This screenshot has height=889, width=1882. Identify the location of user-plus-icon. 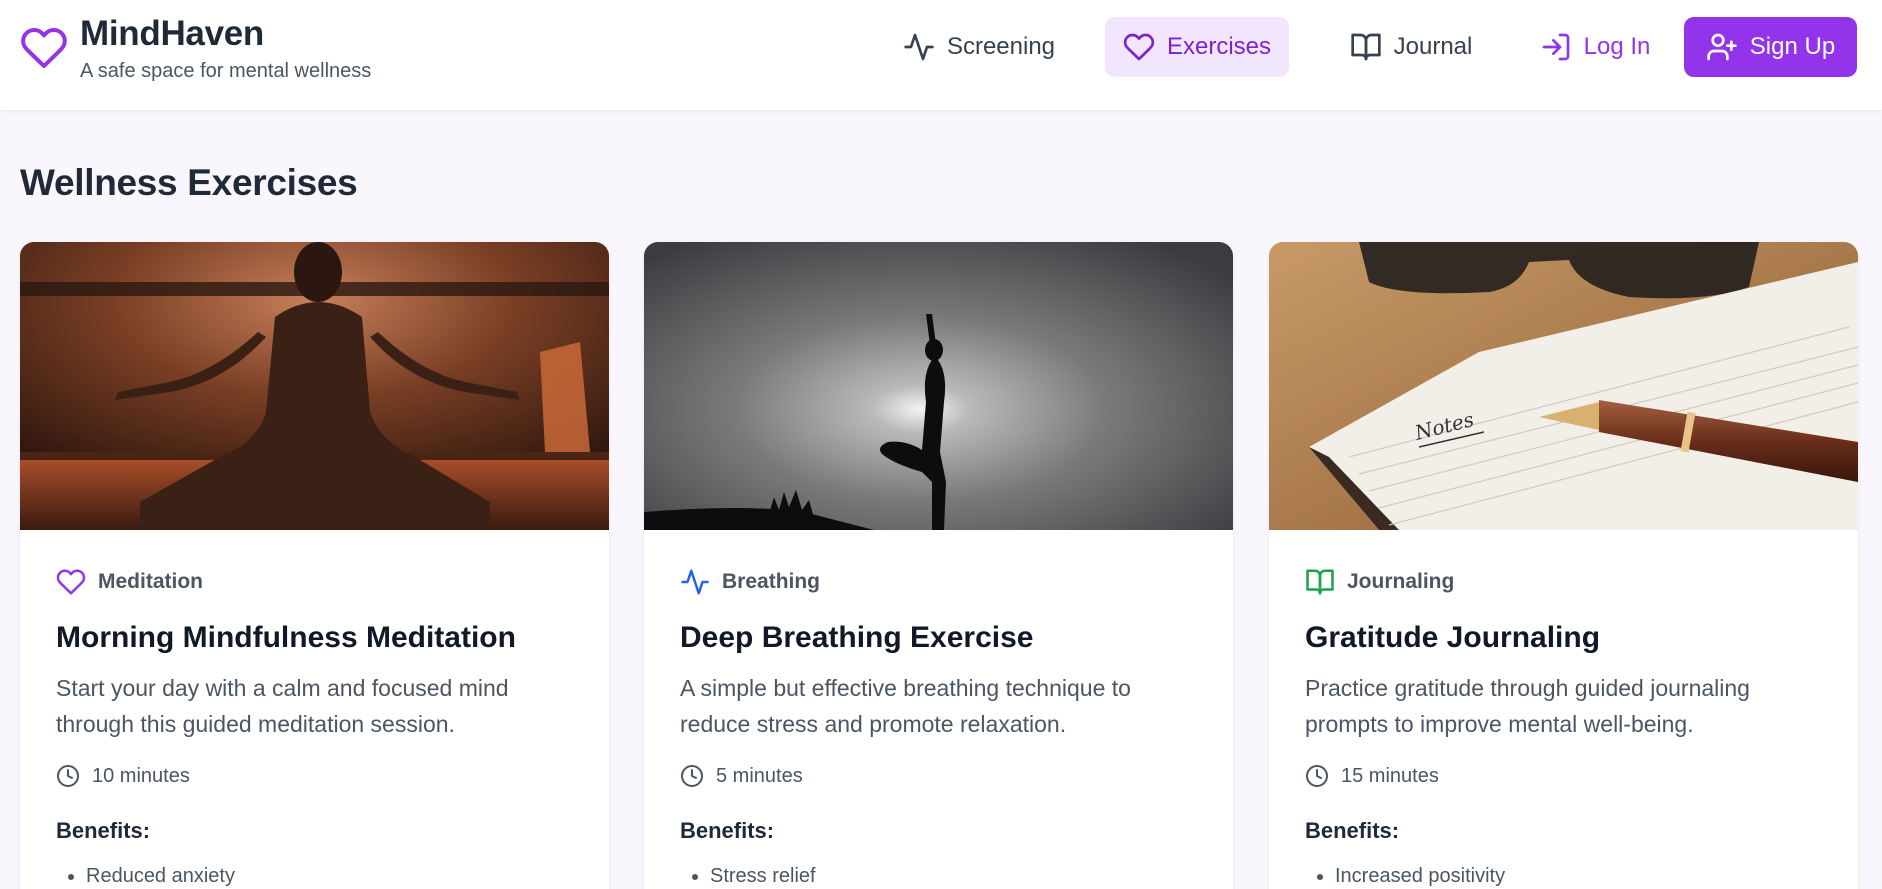
(1722, 47).